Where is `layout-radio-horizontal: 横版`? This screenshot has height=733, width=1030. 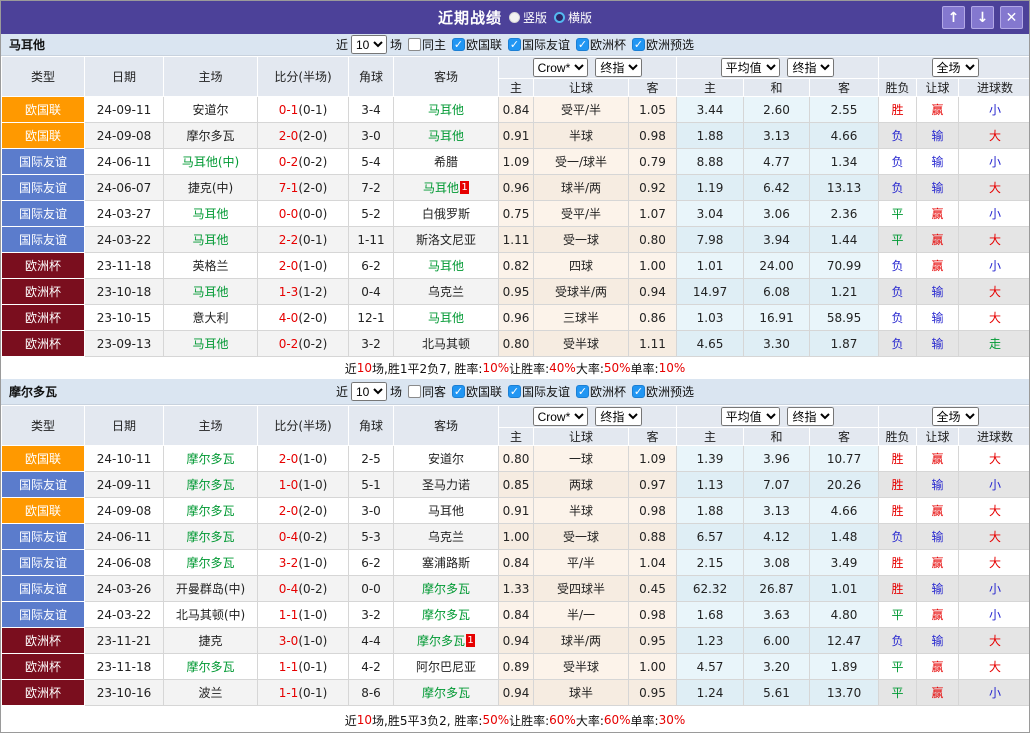 layout-radio-horizontal: 横版 is located at coordinates (573, 17).